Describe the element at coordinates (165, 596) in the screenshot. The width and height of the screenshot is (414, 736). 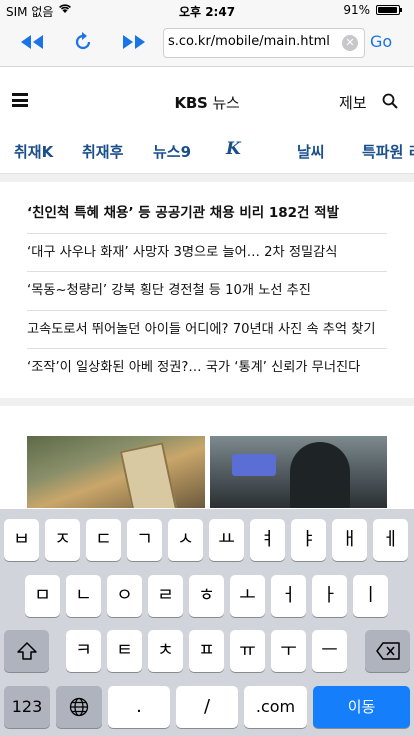
I see `key: ㄹ` at that location.